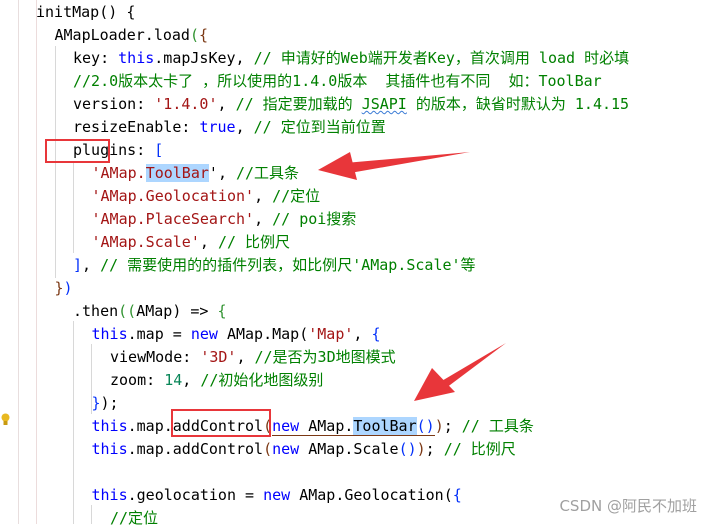 The image size is (711, 530). What do you see at coordinates (81, 12) in the screenshot?
I see `code-token: initMap()` at bounding box center [81, 12].